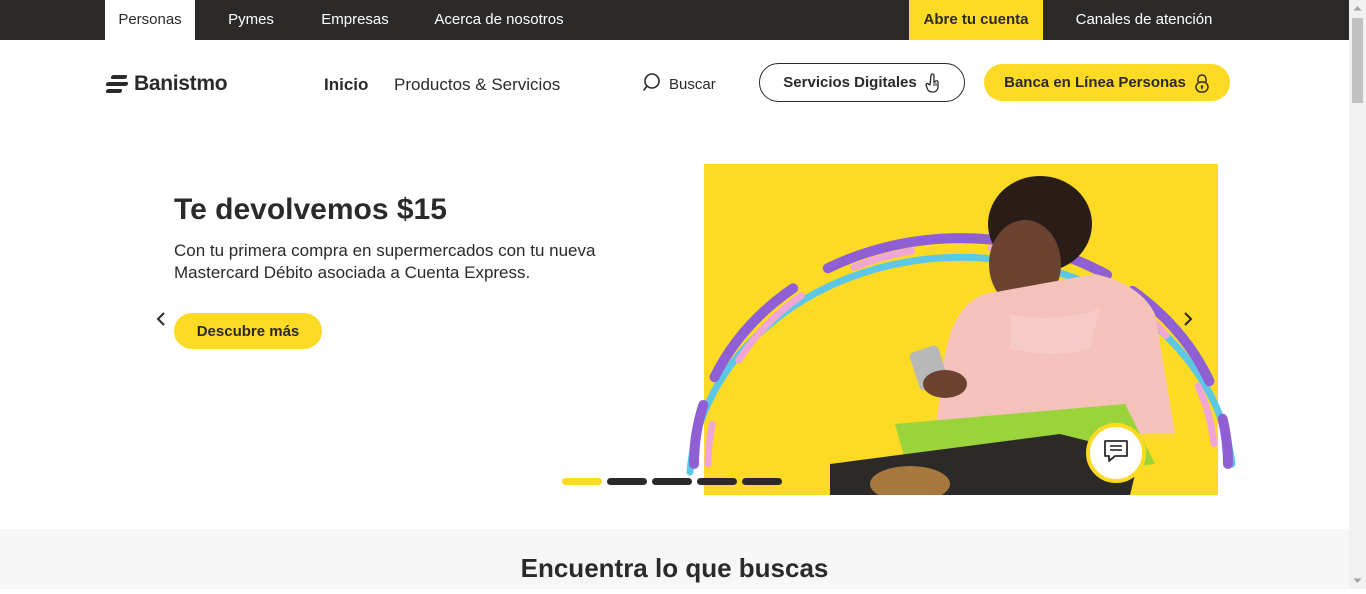 The width and height of the screenshot is (1366, 594). I want to click on chat-icon, so click(1116, 453).